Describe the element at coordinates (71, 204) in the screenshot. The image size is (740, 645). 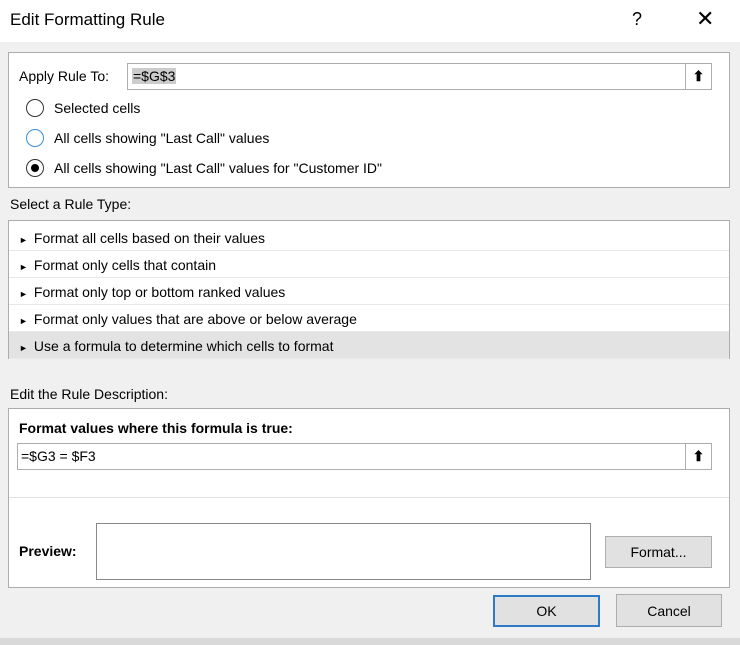
I see `rule-type-label: Select a Rule Type:` at that location.